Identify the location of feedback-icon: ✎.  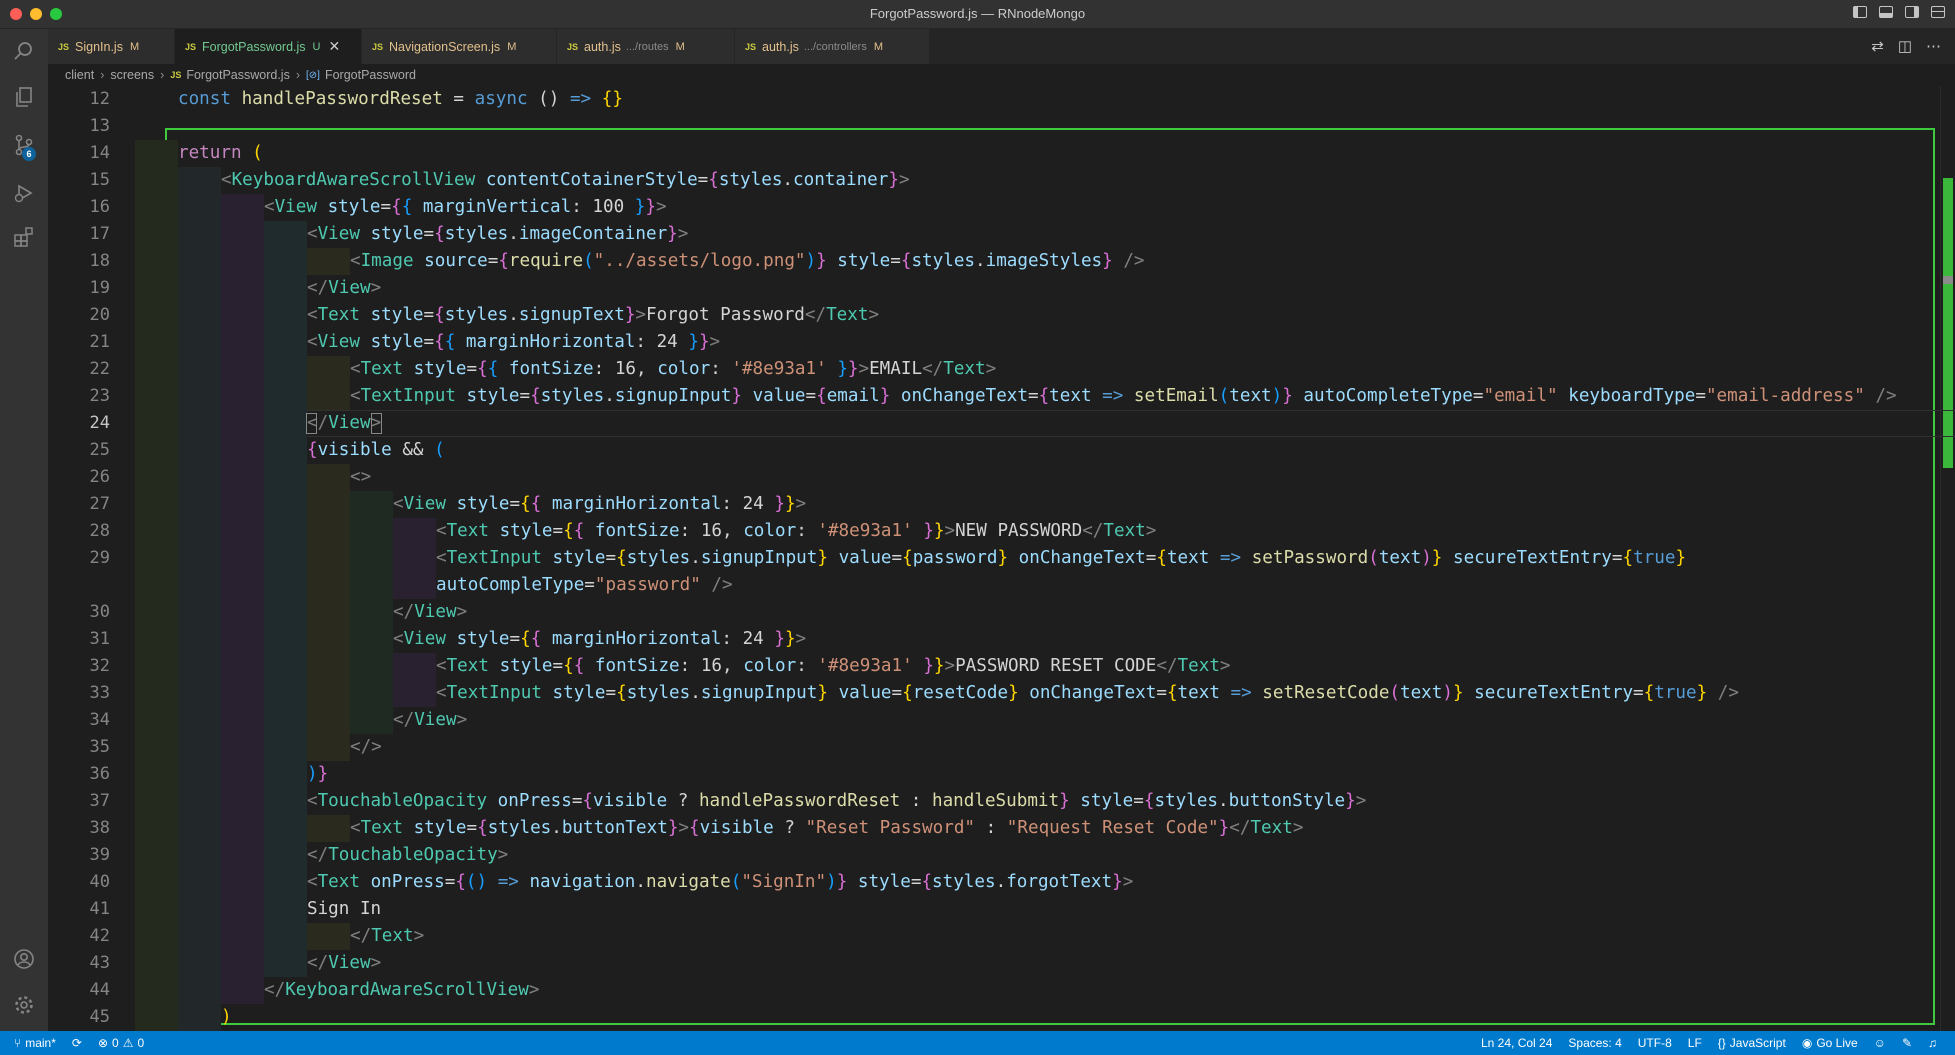
(1907, 1043).